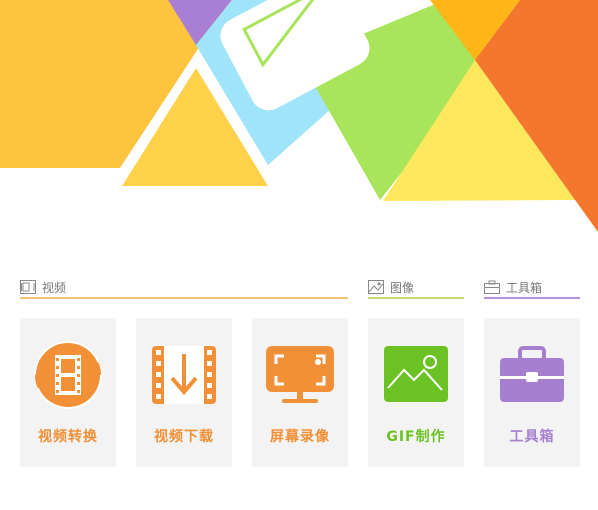  Describe the element at coordinates (300, 437) in the screenshot. I see `tool-label: 屏幕录像` at that location.